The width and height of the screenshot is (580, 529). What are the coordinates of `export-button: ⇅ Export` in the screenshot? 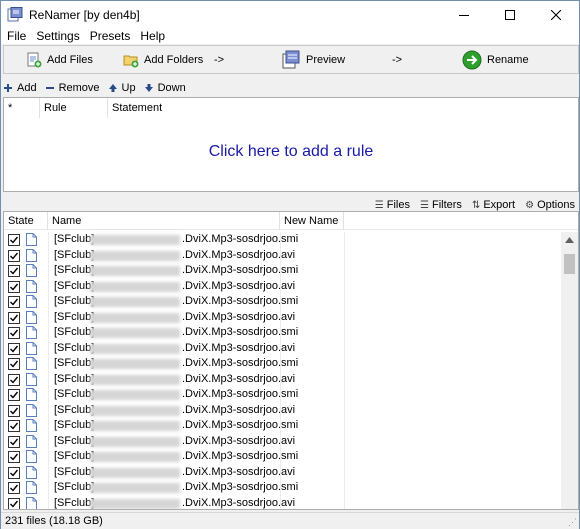 It's located at (493, 205).